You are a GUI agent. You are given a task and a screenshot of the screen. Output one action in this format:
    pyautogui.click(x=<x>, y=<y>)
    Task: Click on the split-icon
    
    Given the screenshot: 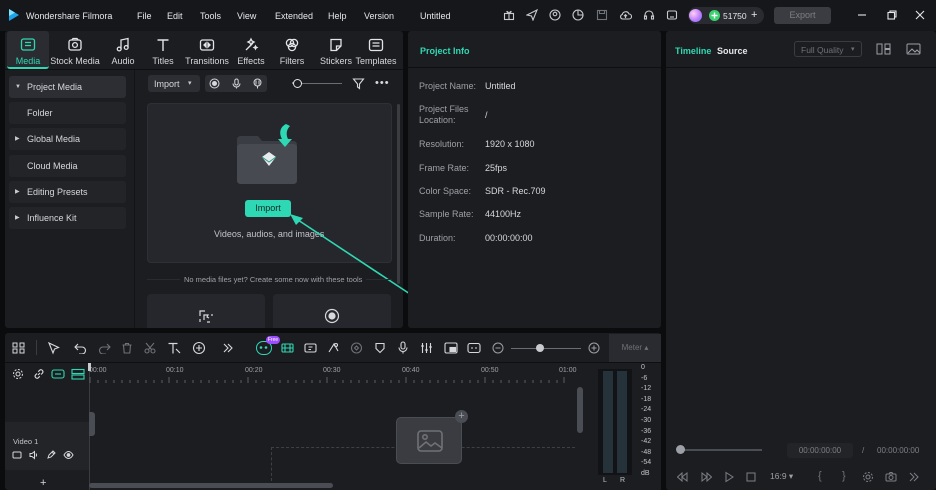 What is the action you would take?
    pyautogui.click(x=150, y=348)
    